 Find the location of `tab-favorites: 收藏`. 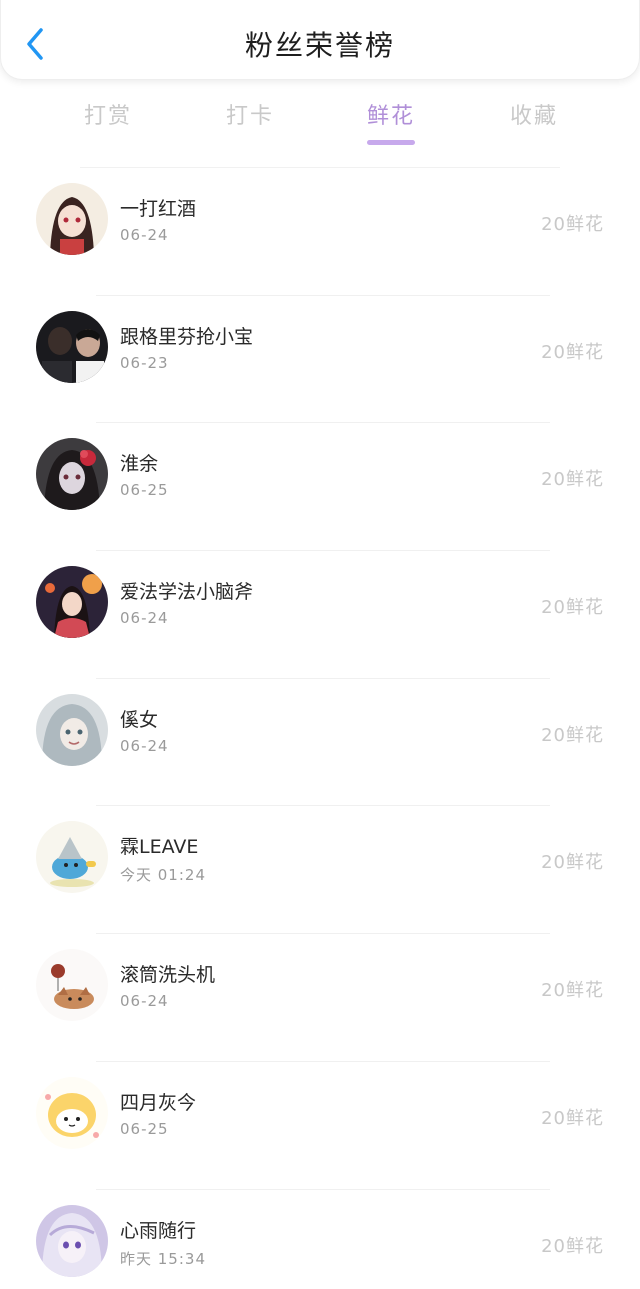

tab-favorites: 收藏 is located at coordinates (534, 114).